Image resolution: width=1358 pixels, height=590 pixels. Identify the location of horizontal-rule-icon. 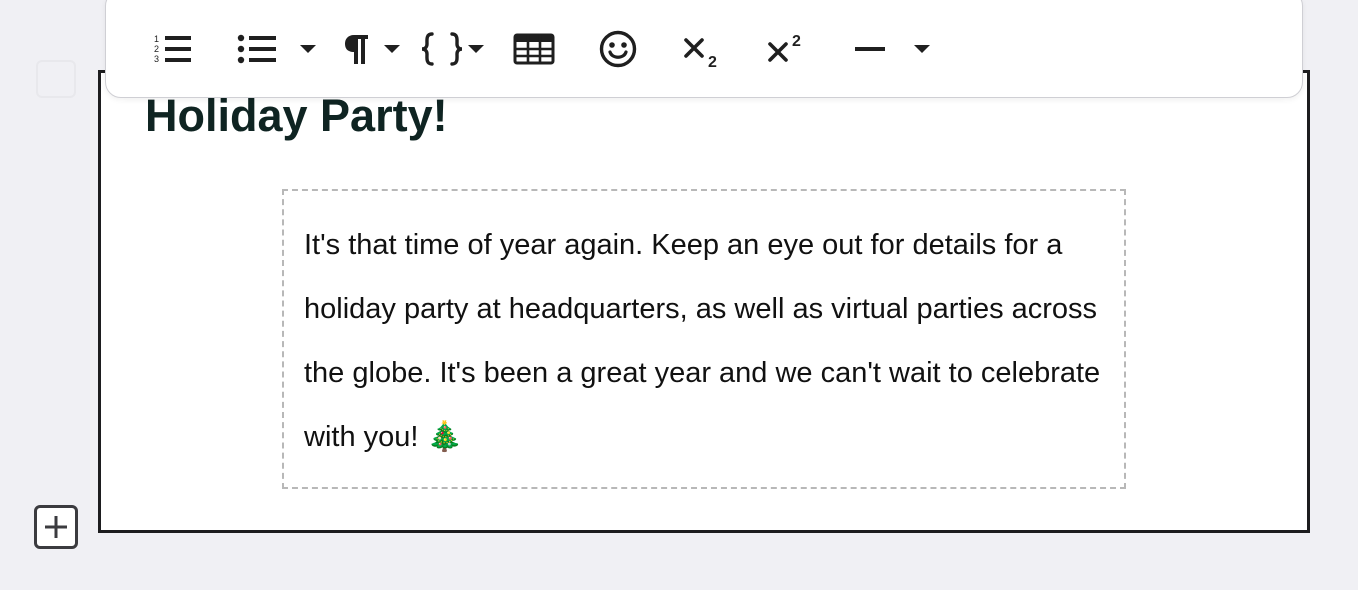
(870, 49).